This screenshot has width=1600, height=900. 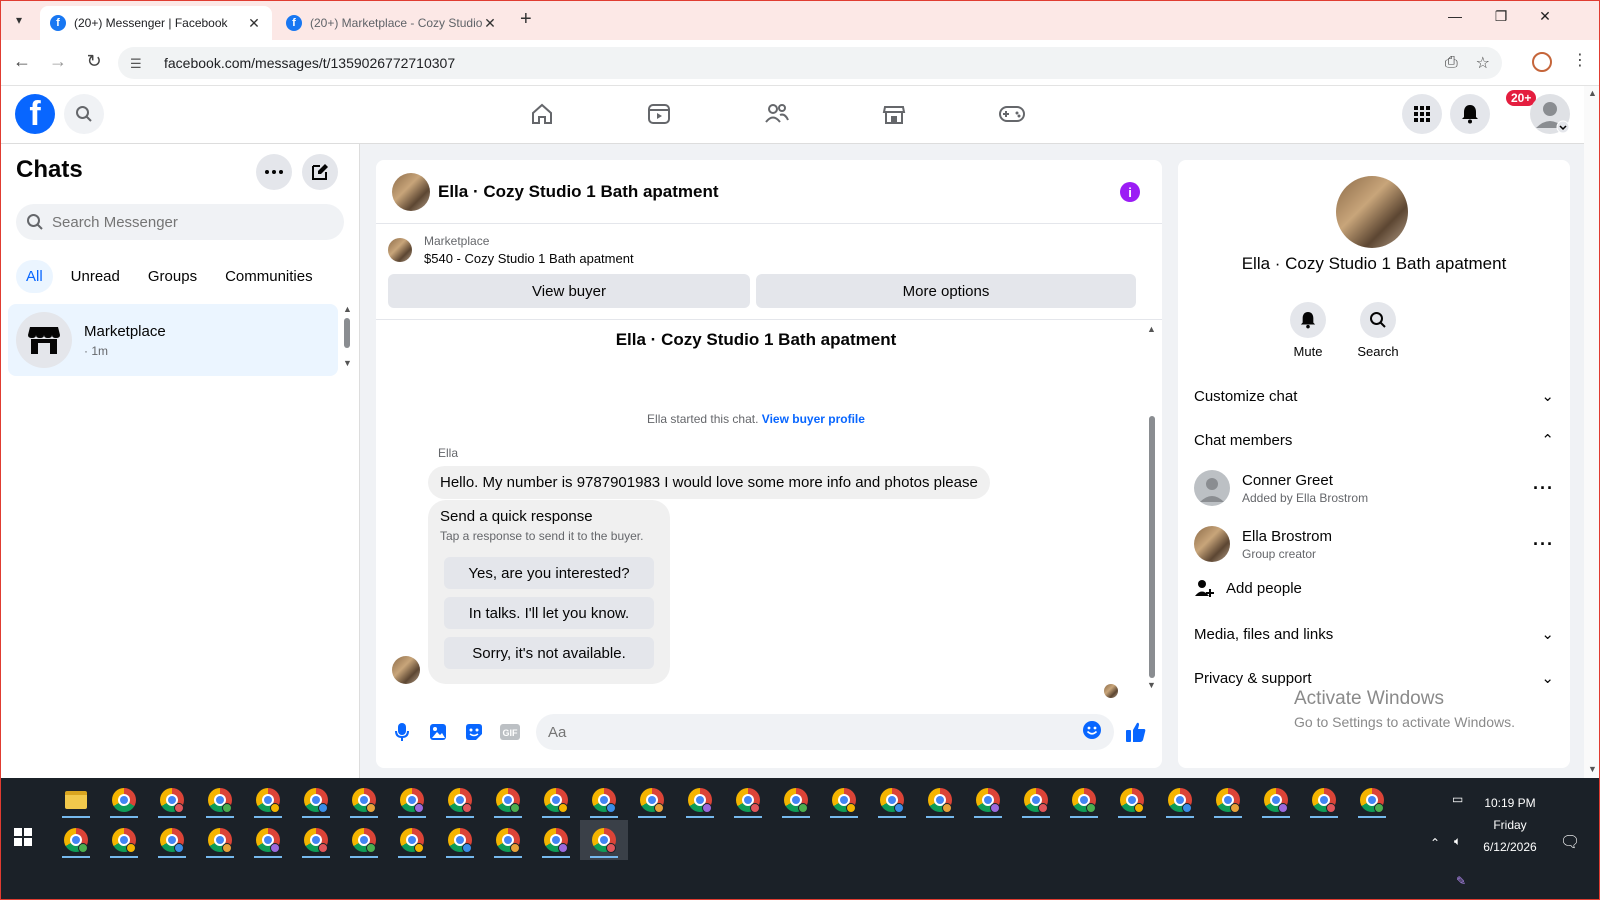 What do you see at coordinates (815, 732) in the screenshot?
I see `message-input` at bounding box center [815, 732].